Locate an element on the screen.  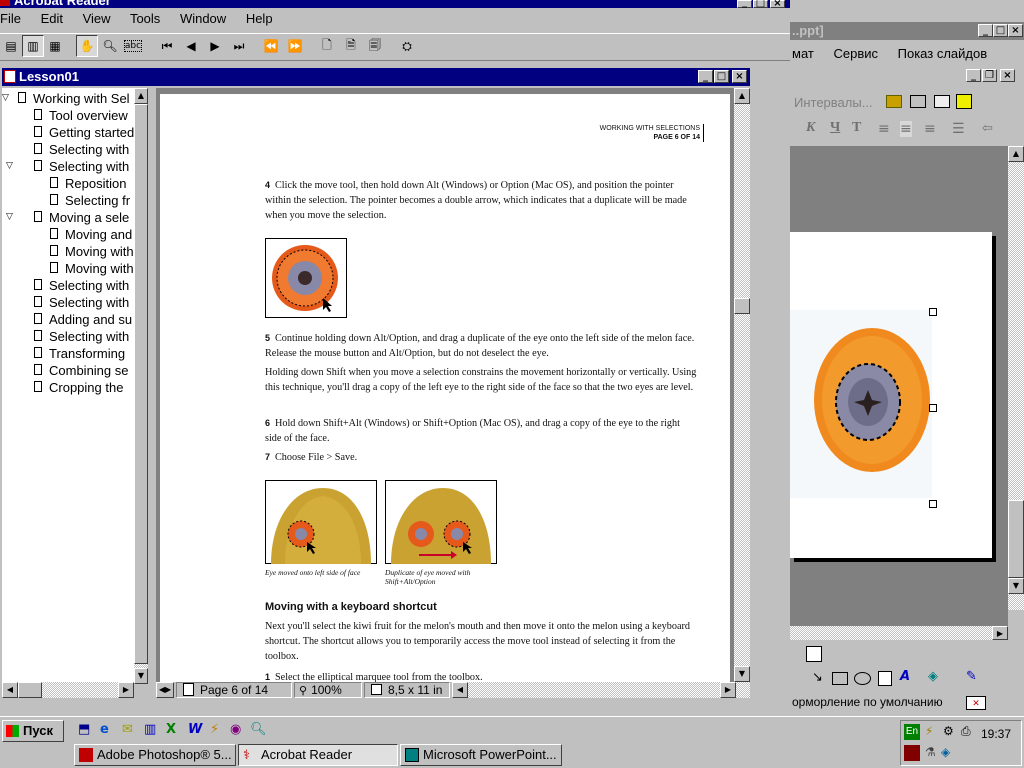
doc-maximize-button: □ is located at coordinates (721, 76).